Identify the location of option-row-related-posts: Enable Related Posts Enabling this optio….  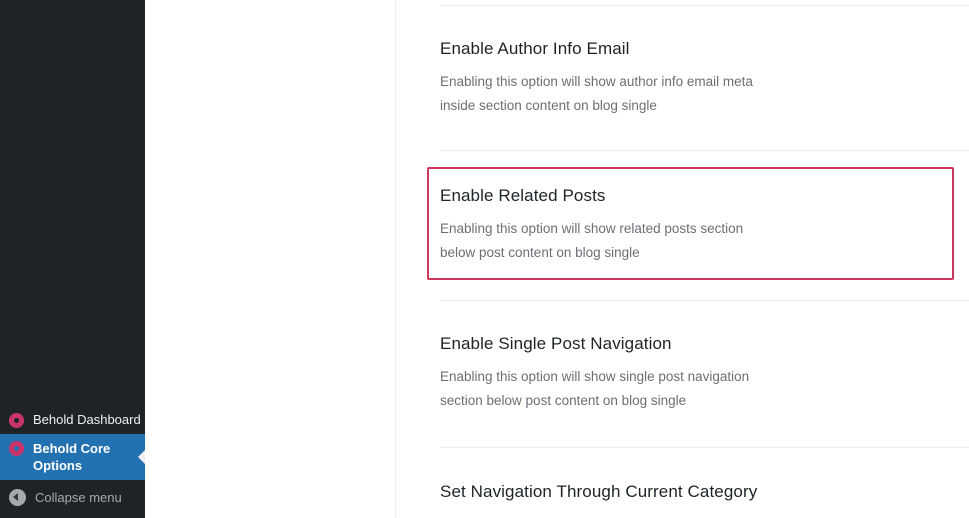
(682, 225).